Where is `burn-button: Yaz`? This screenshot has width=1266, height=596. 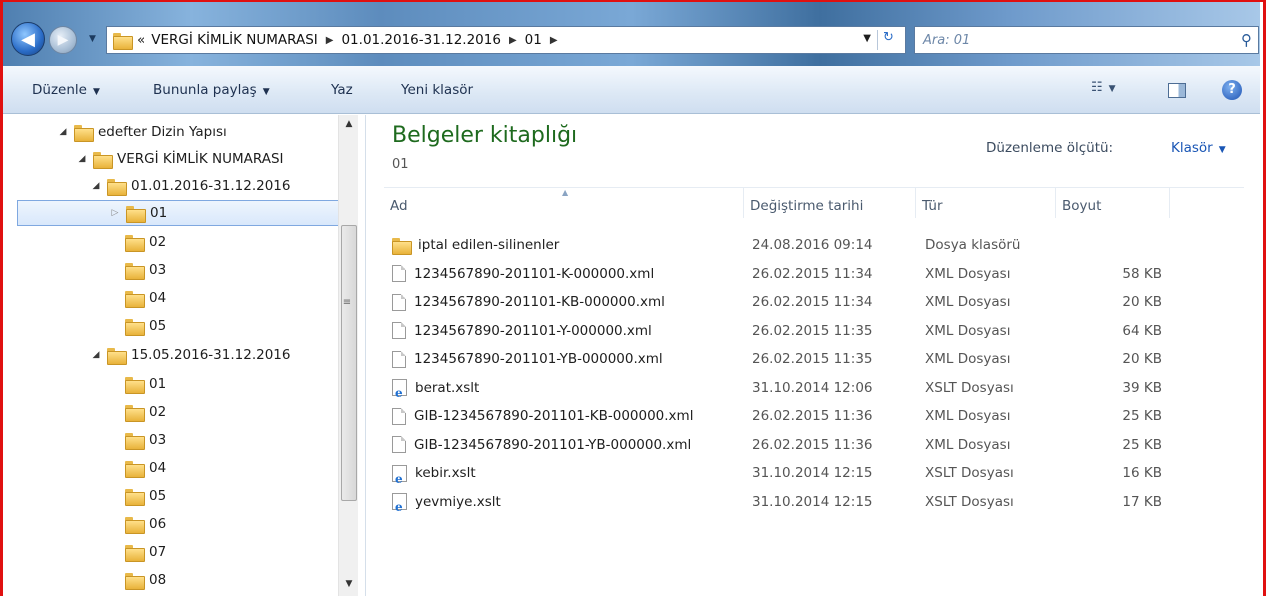
burn-button: Yaz is located at coordinates (342, 90).